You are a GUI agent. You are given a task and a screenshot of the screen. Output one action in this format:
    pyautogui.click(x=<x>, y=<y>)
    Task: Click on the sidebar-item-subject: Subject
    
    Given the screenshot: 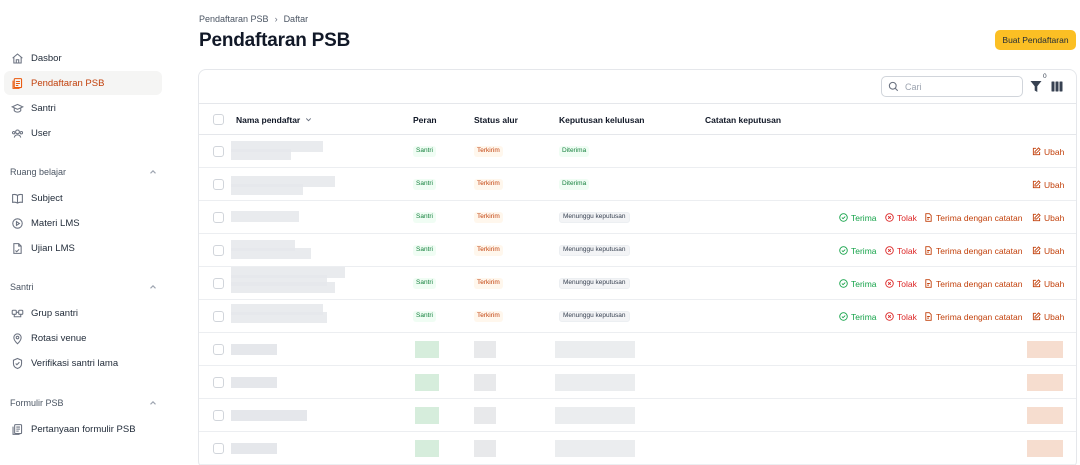 What is the action you would take?
    pyautogui.click(x=83, y=198)
    